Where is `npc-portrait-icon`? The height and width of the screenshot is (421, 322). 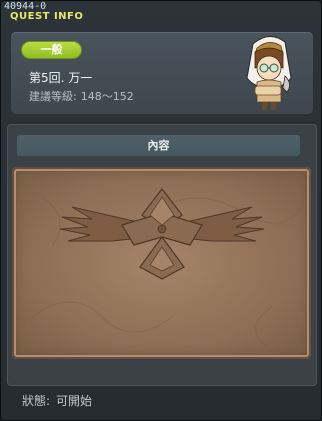
npc-portrait-icon is located at coordinates (269, 72).